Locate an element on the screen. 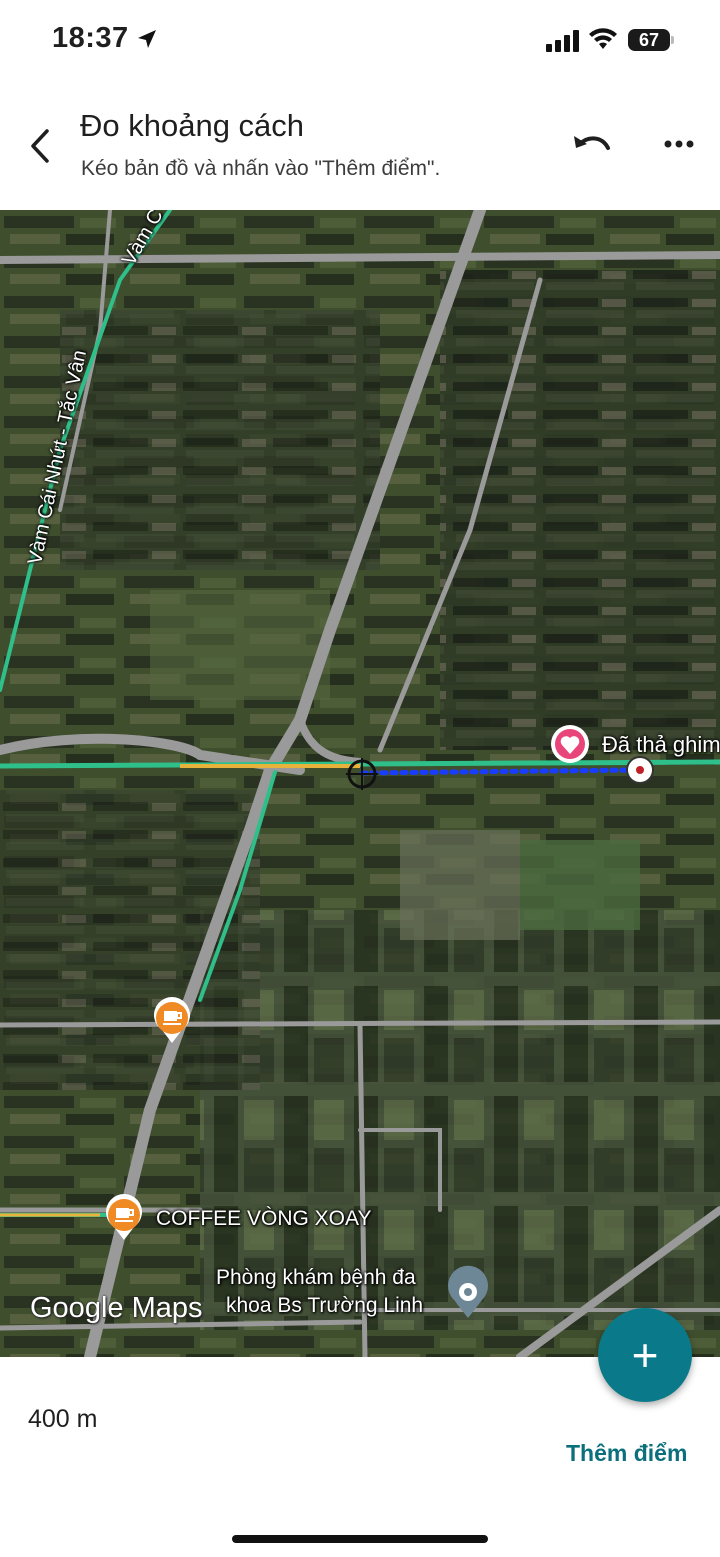  page-subtitle: Kéo bản đồ và nhấn vào "Thêm điểm". is located at coordinates (261, 168).